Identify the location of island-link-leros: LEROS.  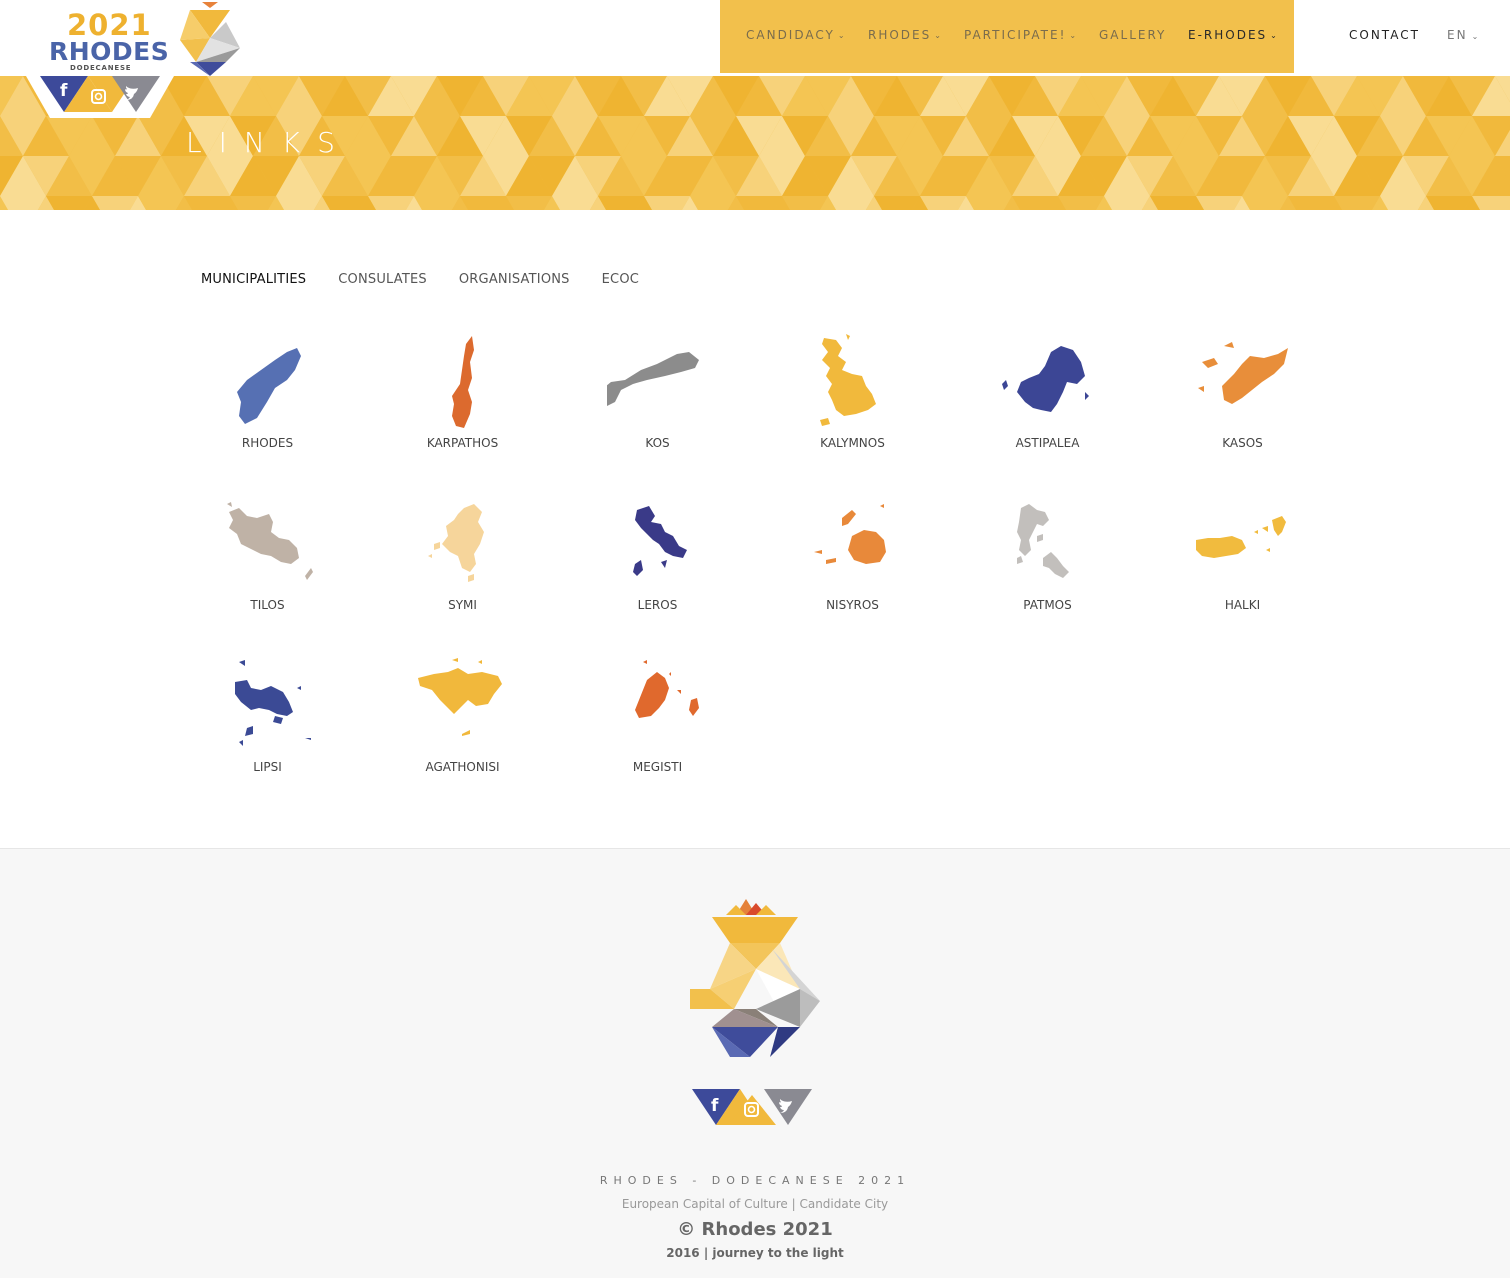
(657, 557).